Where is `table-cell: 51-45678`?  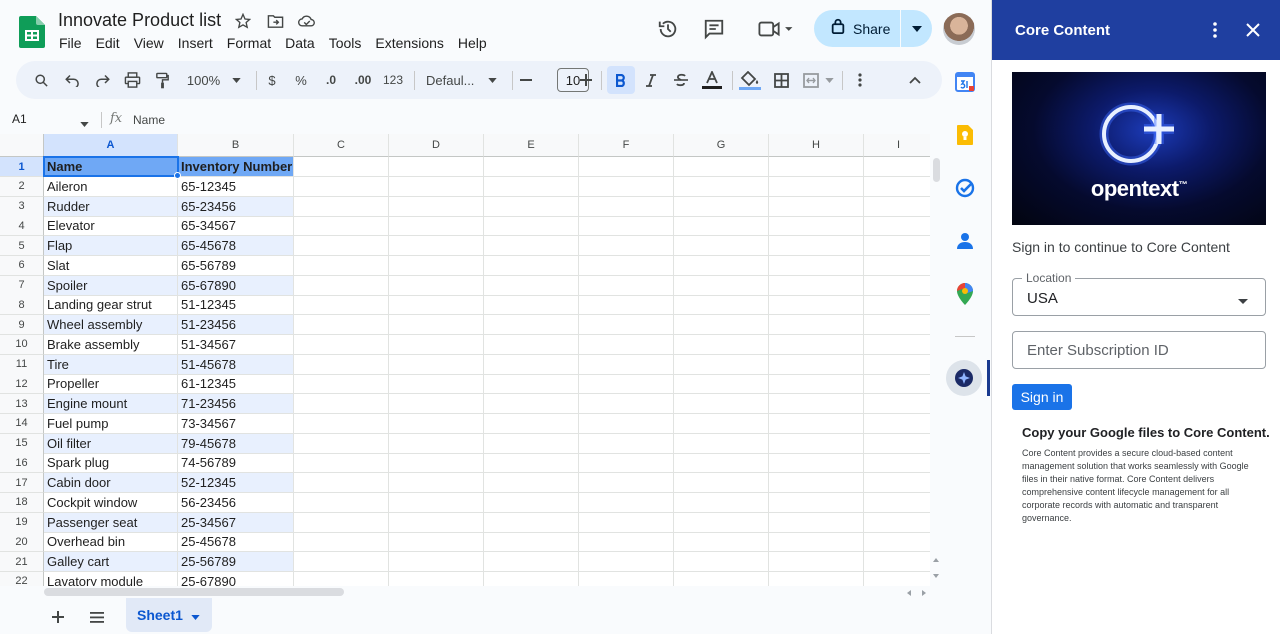 table-cell: 51-45678 is located at coordinates (236, 364).